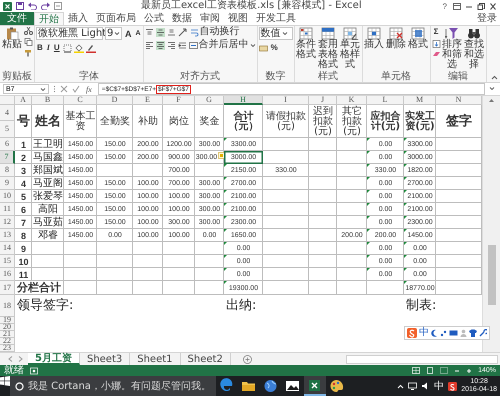 This screenshot has width=500, height=400. I want to click on row-number: 14, so click(7, 248).